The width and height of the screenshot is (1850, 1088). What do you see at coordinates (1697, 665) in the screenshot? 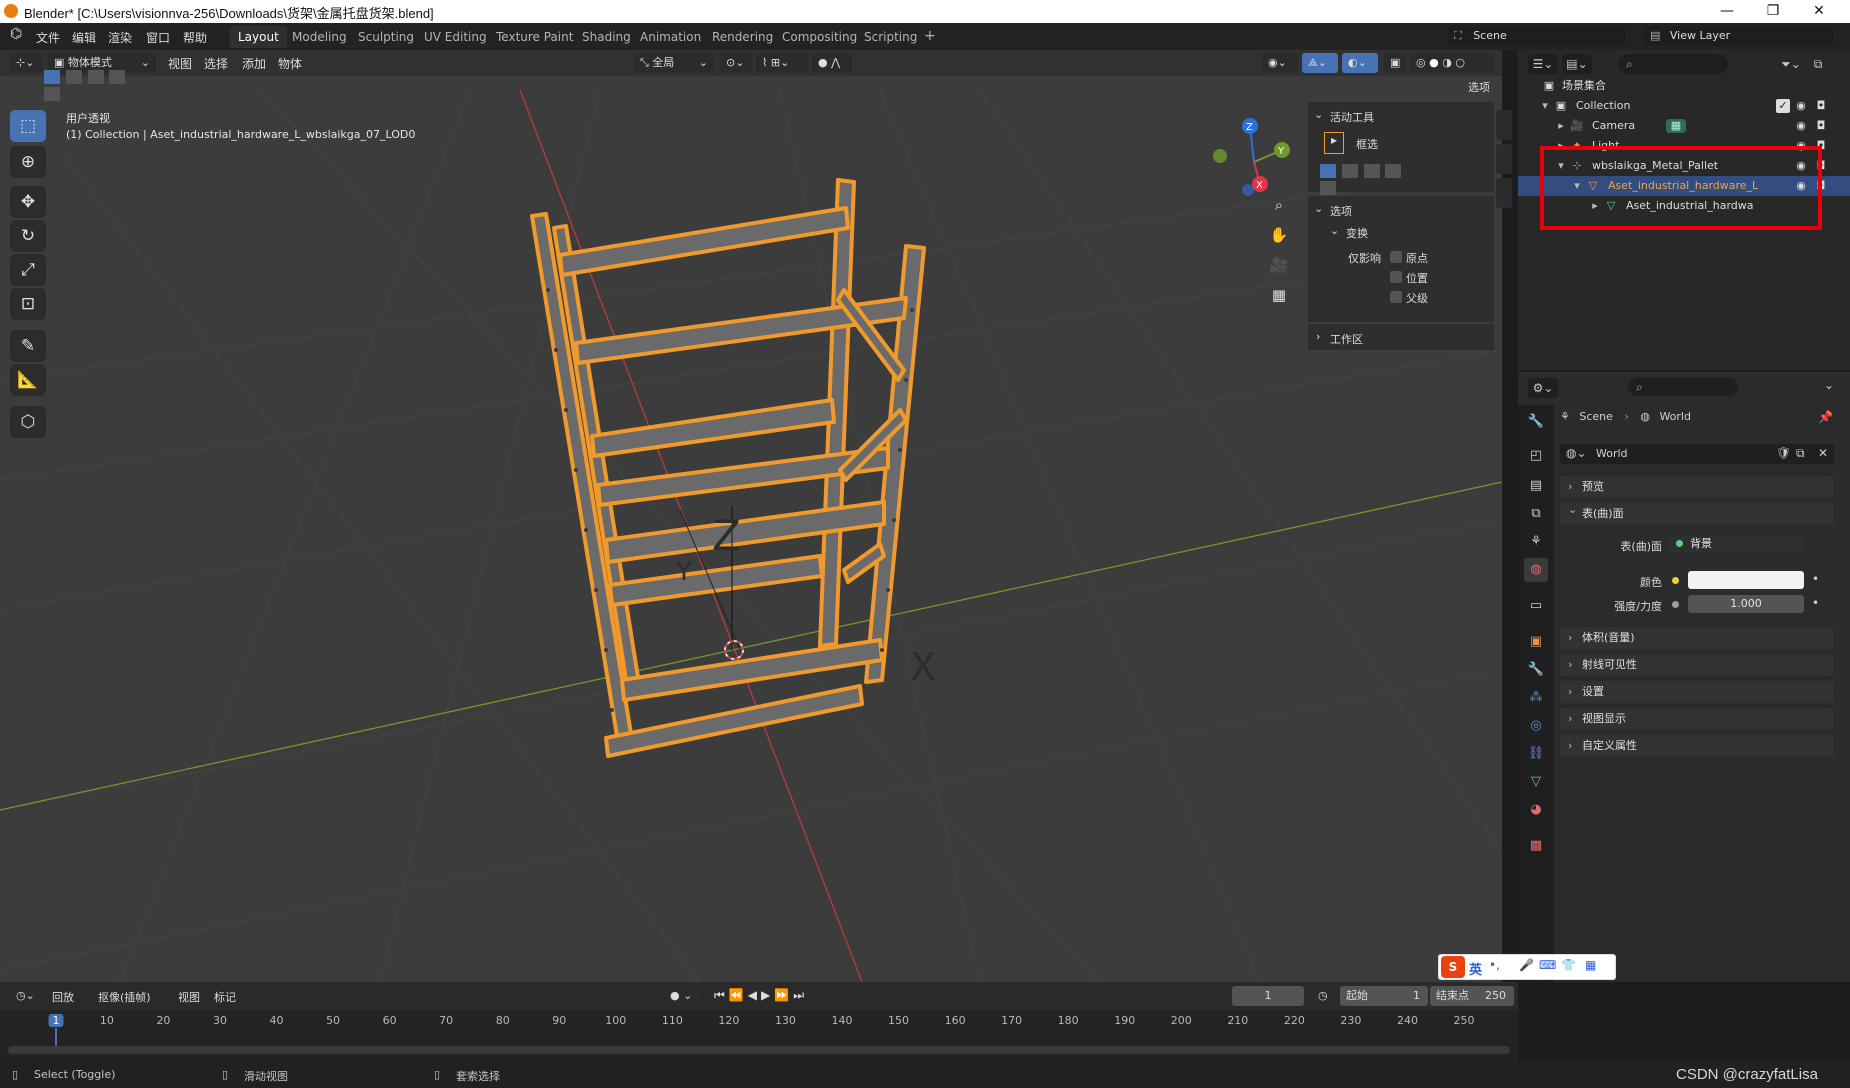
I see `ray-visibility-section: 射线可见性` at bounding box center [1697, 665].